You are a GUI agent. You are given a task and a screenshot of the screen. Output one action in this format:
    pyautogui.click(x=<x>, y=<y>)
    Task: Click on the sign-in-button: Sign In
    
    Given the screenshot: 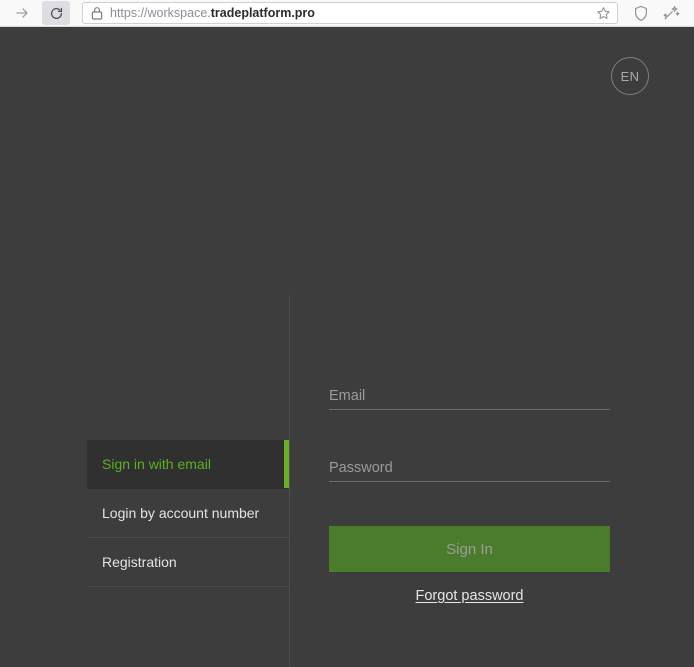 What is the action you would take?
    pyautogui.click(x=469, y=549)
    